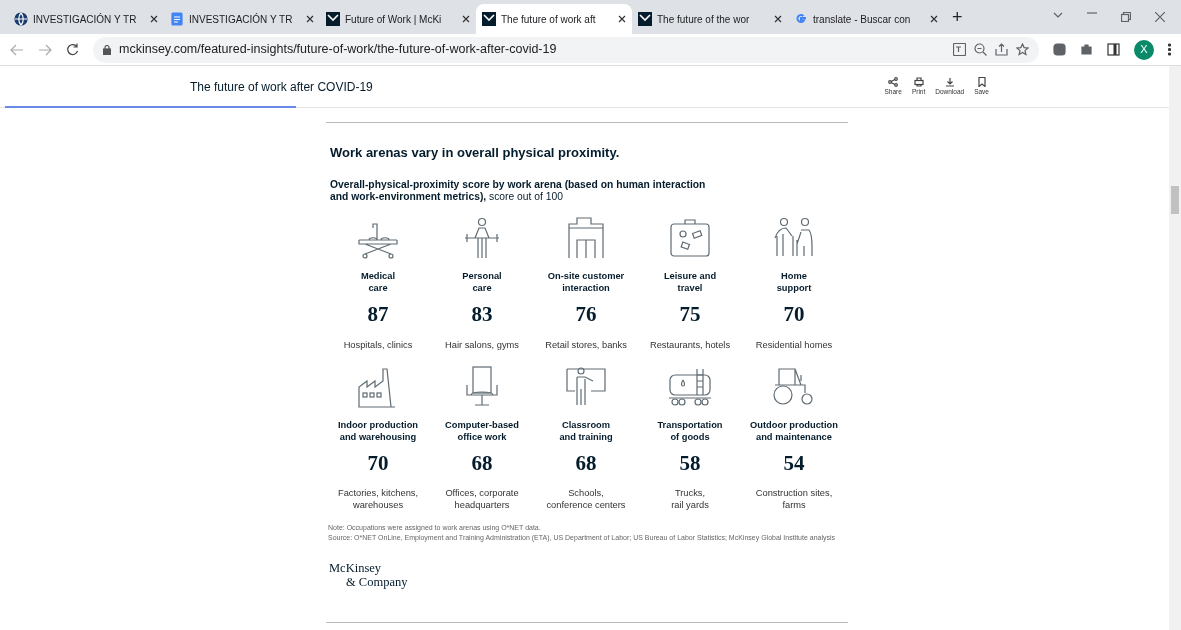 Image resolution: width=1181 pixels, height=630 pixels. Describe the element at coordinates (586, 499) in the screenshot. I see `arena-examples: Schools, conference centers` at that location.